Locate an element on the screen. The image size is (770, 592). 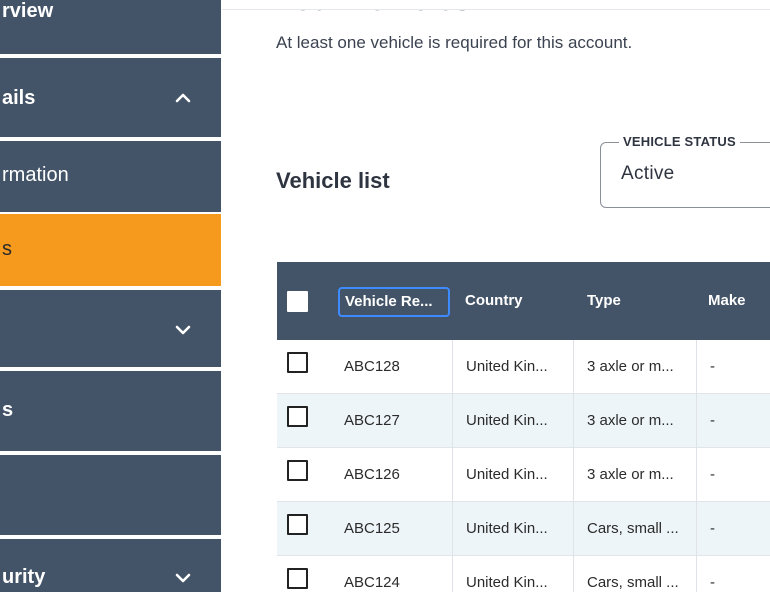
sidebar-item-details: ails is located at coordinates (110, 97).